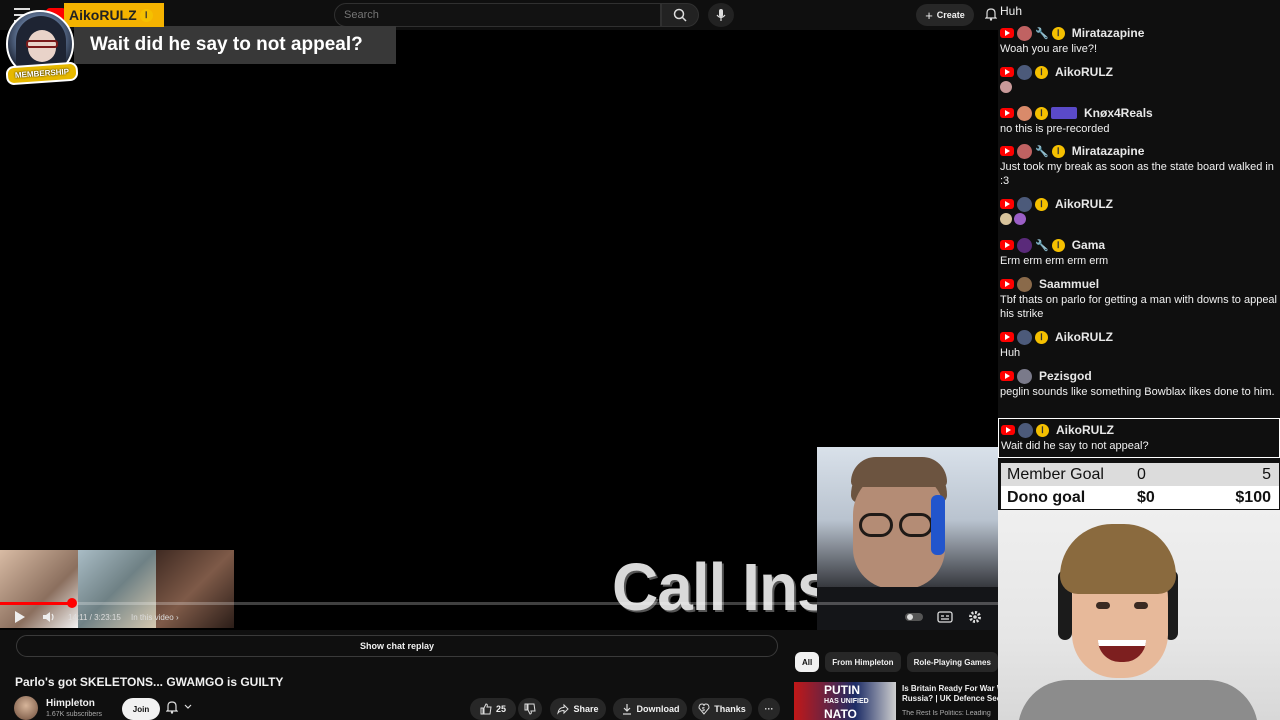  What do you see at coordinates (1088, 245) in the screenshot?
I see `chat-author: Gama` at bounding box center [1088, 245].